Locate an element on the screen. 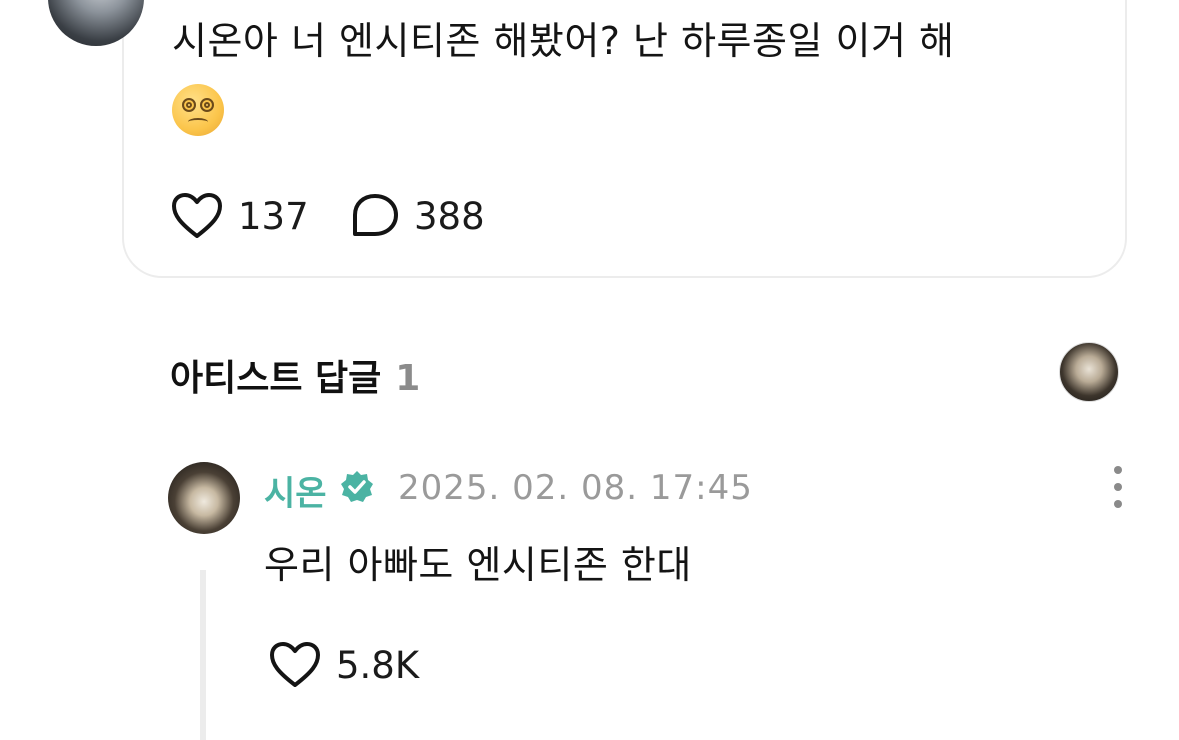 The image size is (1179, 740). more-options-button is located at coordinates (1118, 487).